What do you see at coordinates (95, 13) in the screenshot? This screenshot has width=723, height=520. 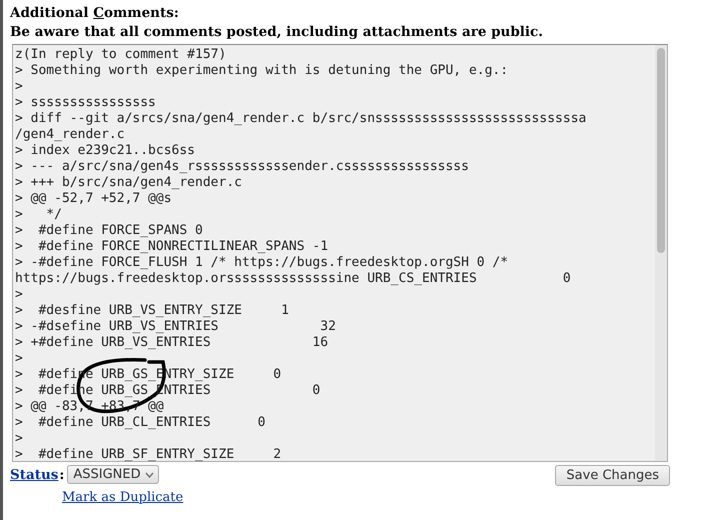 I see `comments-heading: Additional Comments:` at bounding box center [95, 13].